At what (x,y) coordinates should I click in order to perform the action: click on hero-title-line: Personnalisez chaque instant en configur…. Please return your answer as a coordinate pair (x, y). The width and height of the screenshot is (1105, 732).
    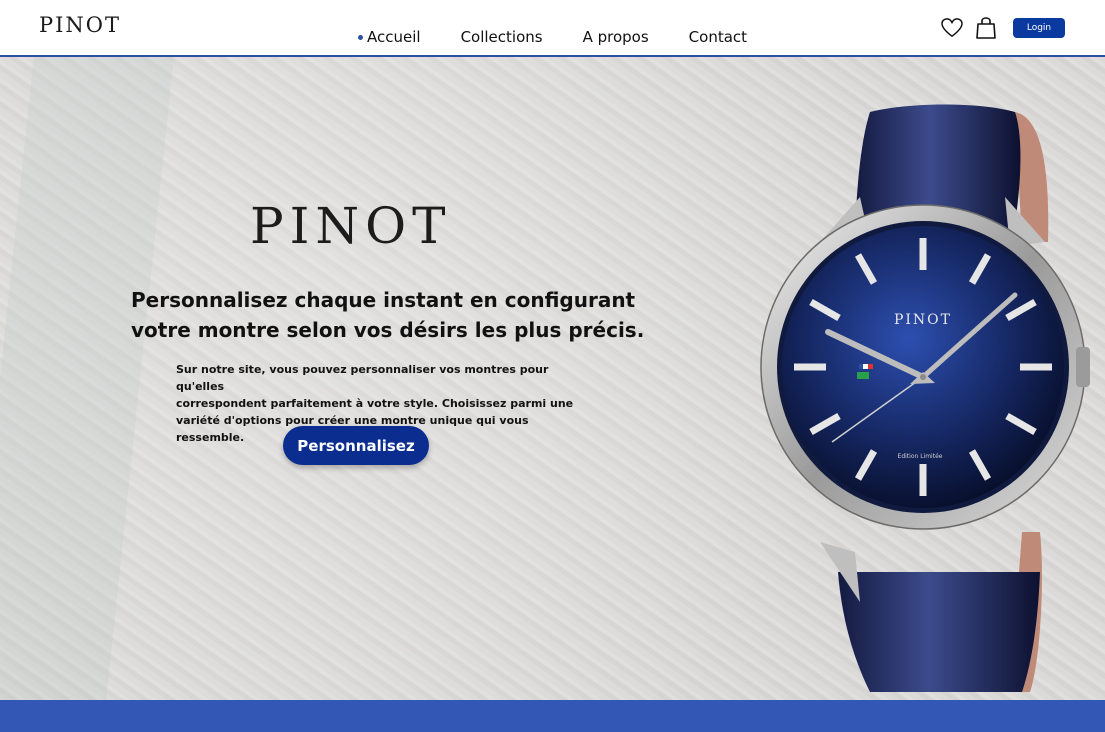
    Looking at the image, I should click on (383, 300).